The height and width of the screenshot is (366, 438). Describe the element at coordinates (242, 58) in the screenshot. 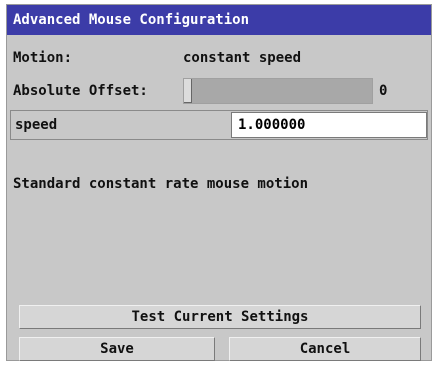

I see `motion-value: constant speed` at that location.